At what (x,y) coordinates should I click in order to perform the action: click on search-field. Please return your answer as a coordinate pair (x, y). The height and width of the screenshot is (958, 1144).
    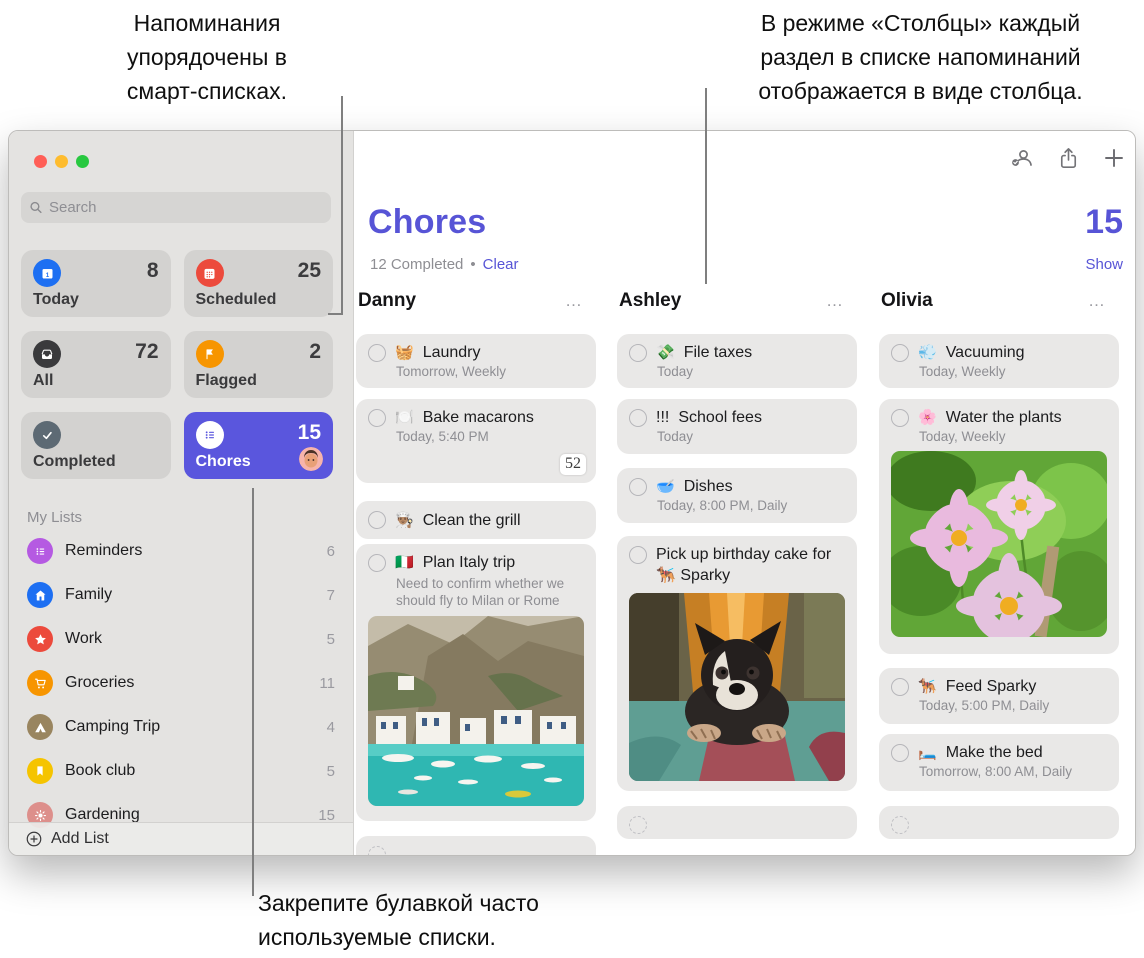
    Looking at the image, I should click on (176, 207).